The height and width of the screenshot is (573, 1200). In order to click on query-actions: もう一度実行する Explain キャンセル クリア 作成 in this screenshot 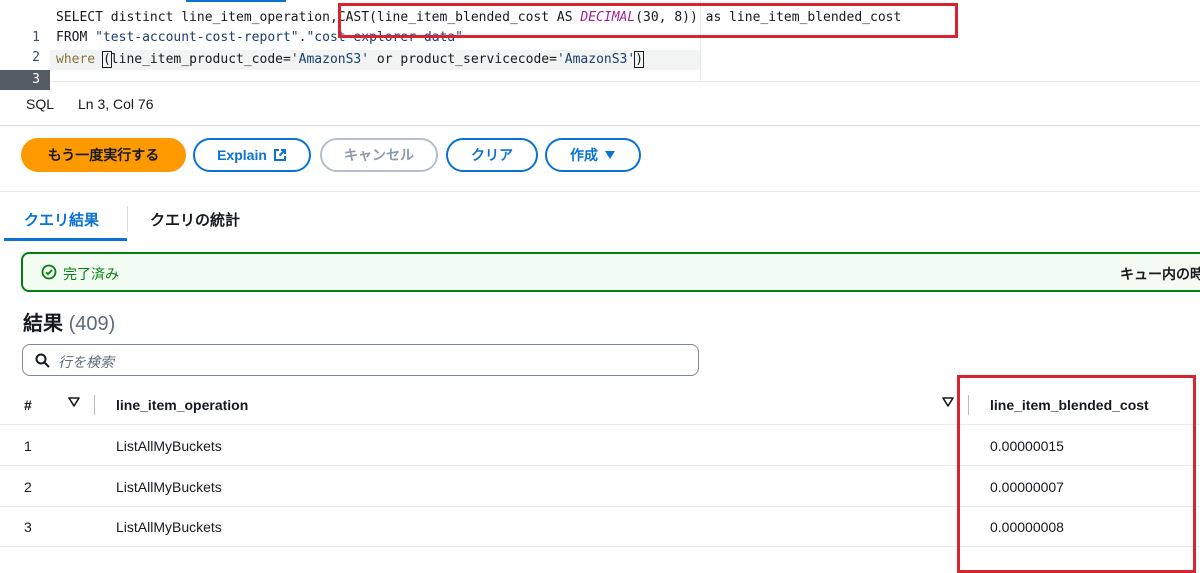, I will do `click(600, 159)`.